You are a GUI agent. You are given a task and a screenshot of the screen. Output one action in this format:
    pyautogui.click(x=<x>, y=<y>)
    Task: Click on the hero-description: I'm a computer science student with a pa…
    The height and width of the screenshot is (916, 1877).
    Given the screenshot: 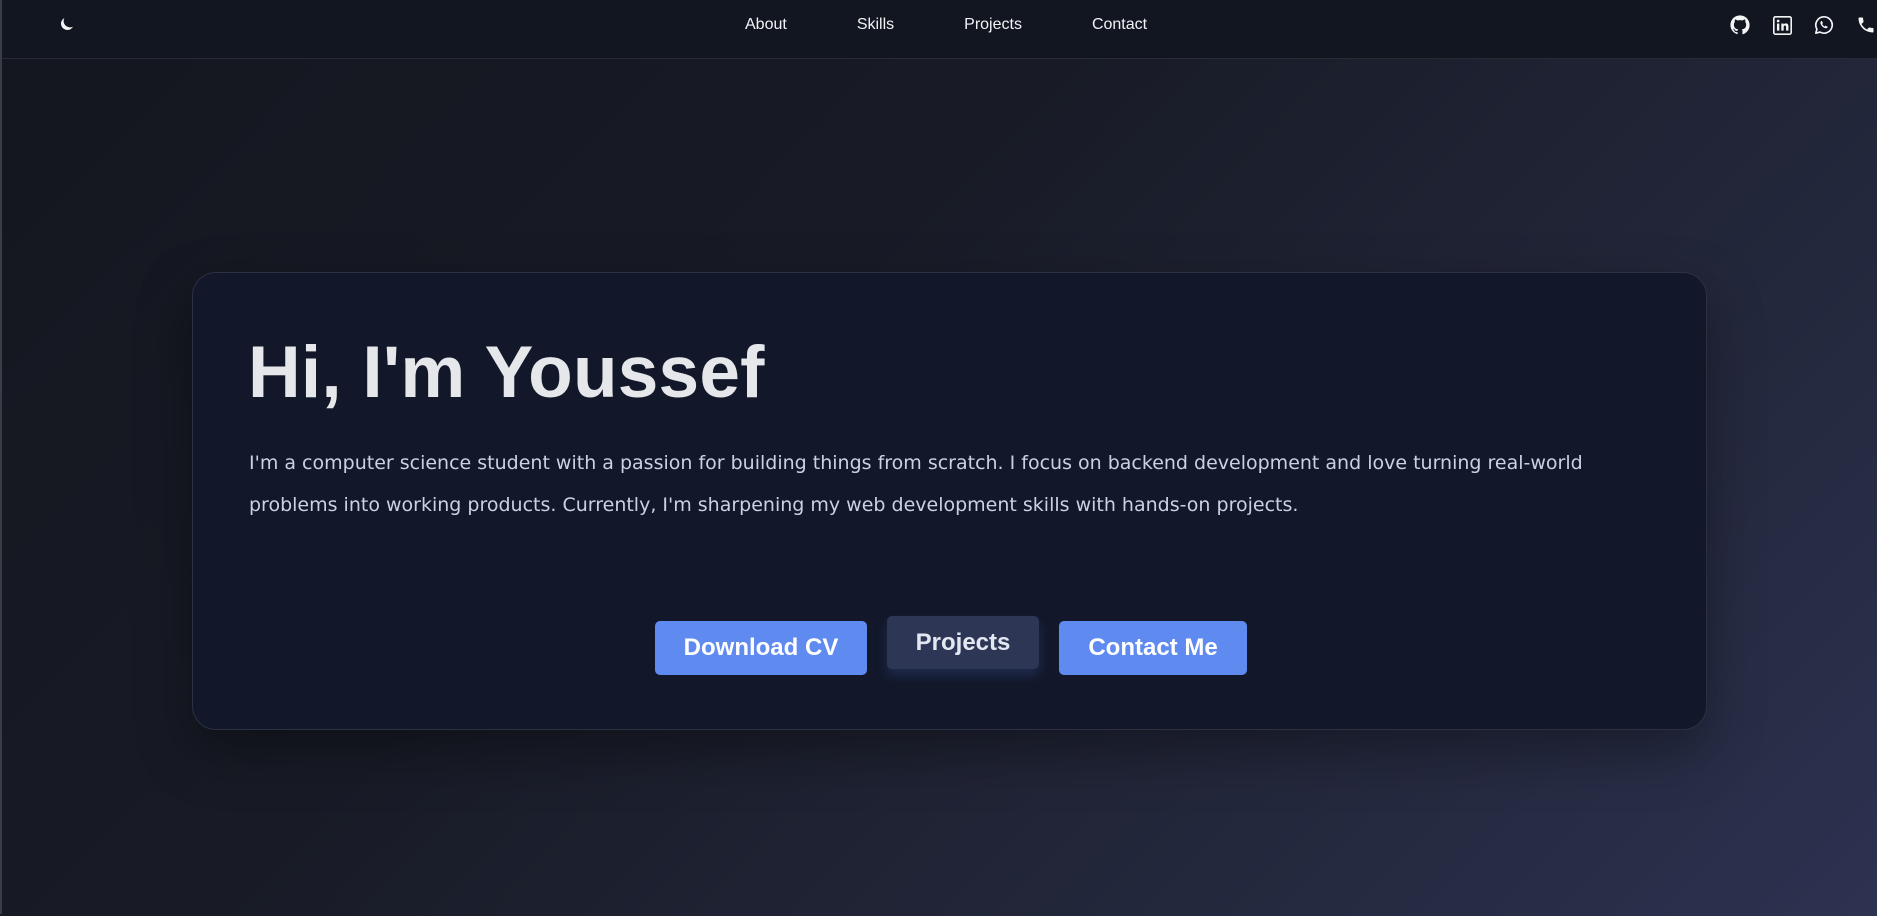 What is the action you would take?
    pyautogui.click(x=916, y=484)
    